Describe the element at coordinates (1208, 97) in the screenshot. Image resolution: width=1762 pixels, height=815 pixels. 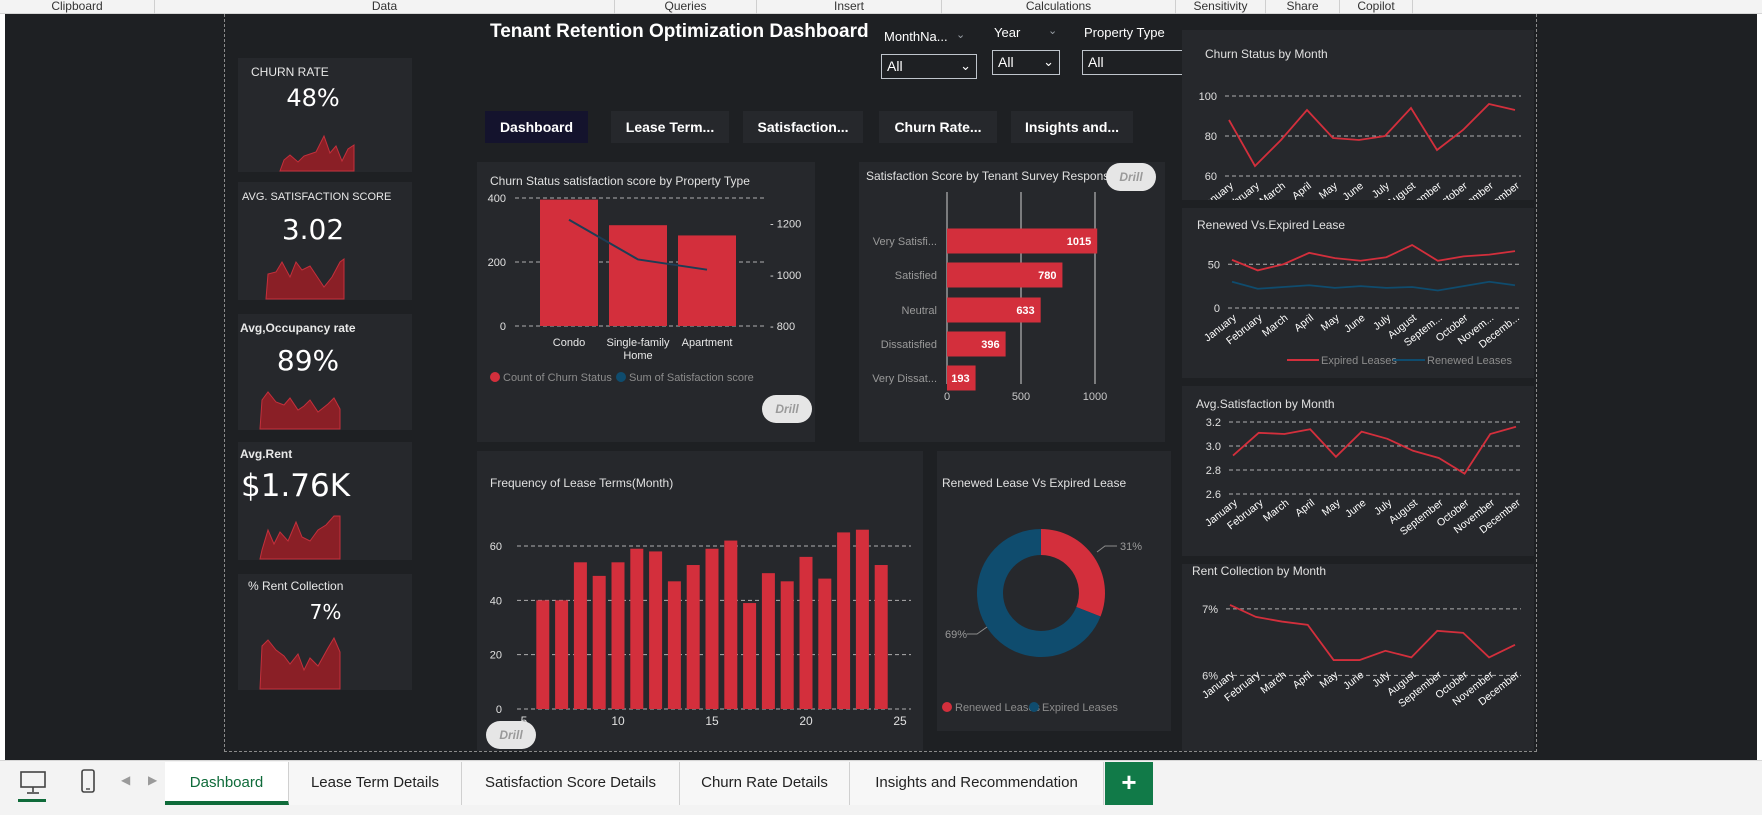
I see `y-axis-tick-label: 100` at that location.